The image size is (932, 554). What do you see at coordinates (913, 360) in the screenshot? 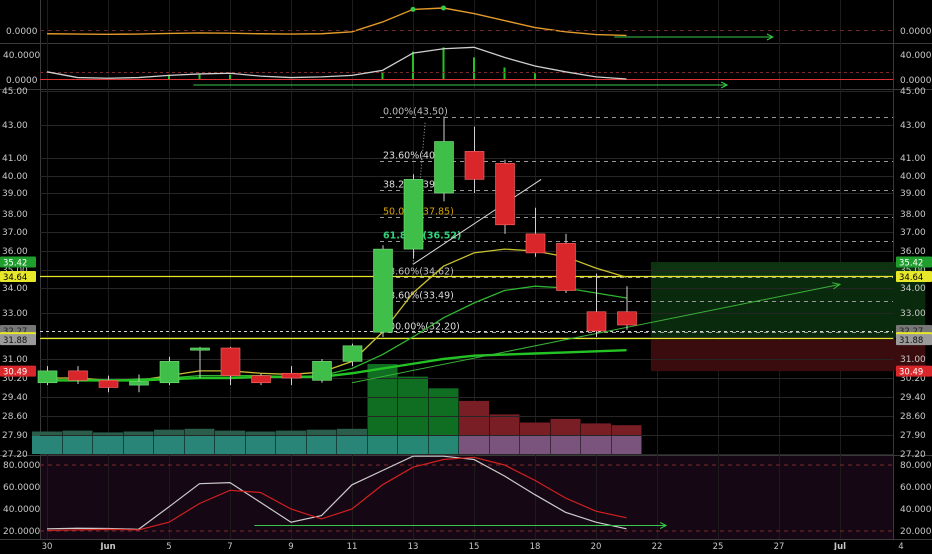
I see `price-axis-label-right: 31.00` at bounding box center [913, 360].